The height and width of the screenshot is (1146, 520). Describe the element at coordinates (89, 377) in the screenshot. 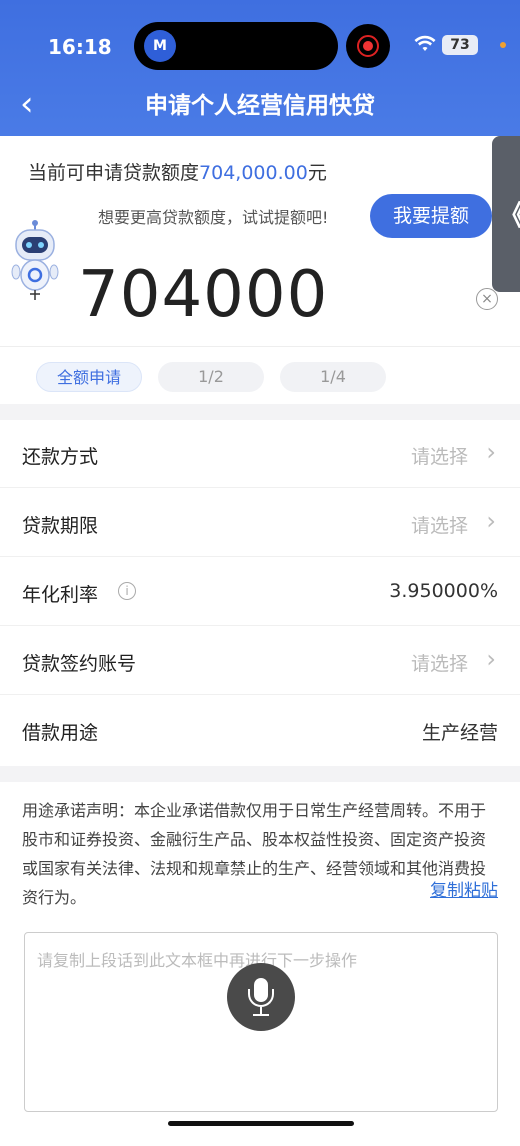

I see `chip-full-amount: 全额申请` at that location.